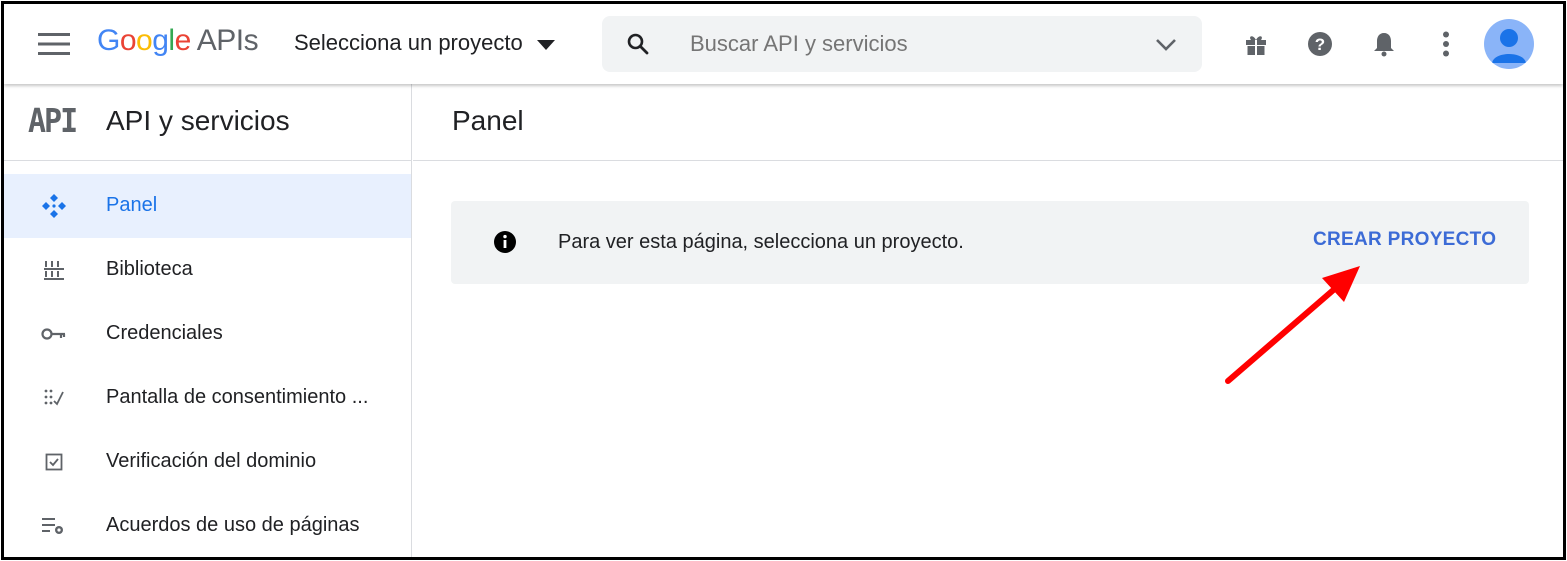 This screenshot has height=561, width=1567. I want to click on sidebar-header: API API y servicios, so click(207, 122).